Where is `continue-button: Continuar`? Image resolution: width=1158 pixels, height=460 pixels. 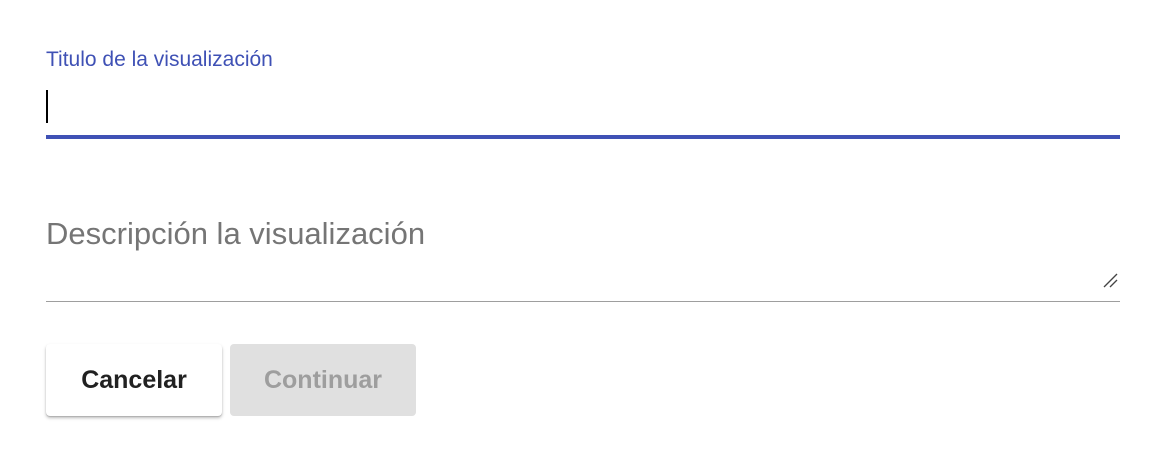
continue-button: Continuar is located at coordinates (323, 380).